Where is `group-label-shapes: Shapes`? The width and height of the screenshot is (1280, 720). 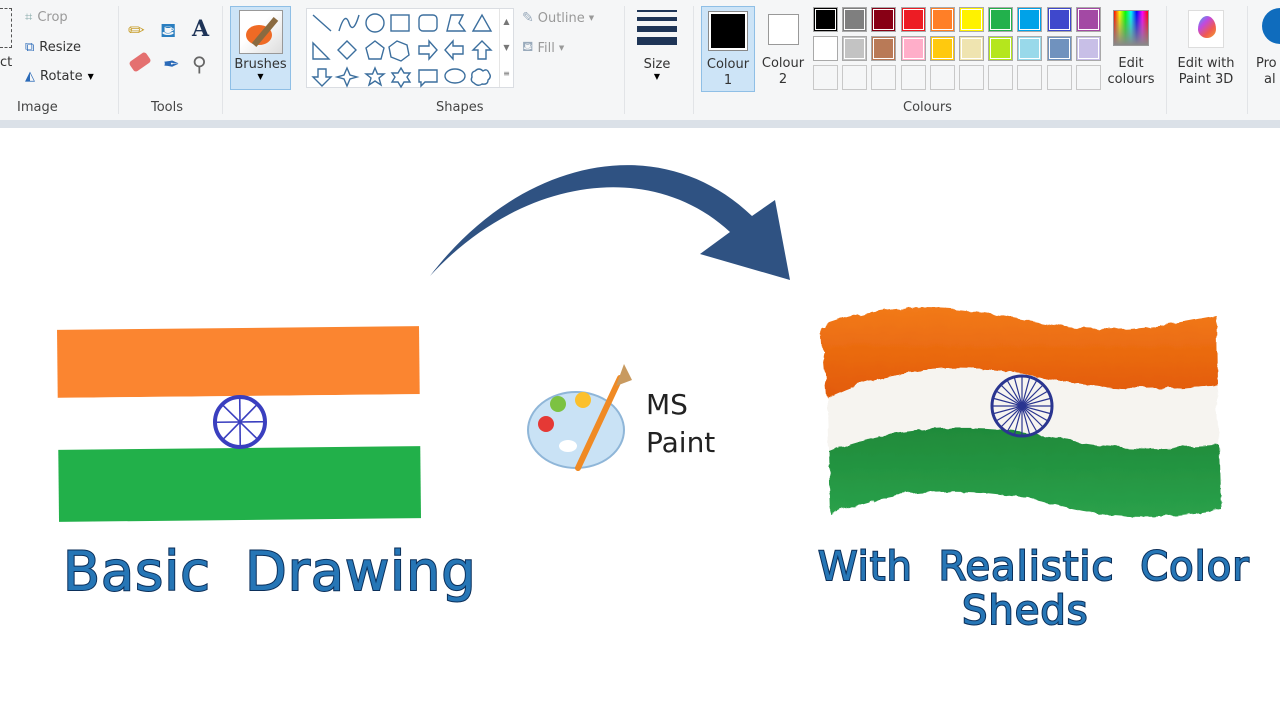
group-label-shapes: Shapes is located at coordinates (460, 107).